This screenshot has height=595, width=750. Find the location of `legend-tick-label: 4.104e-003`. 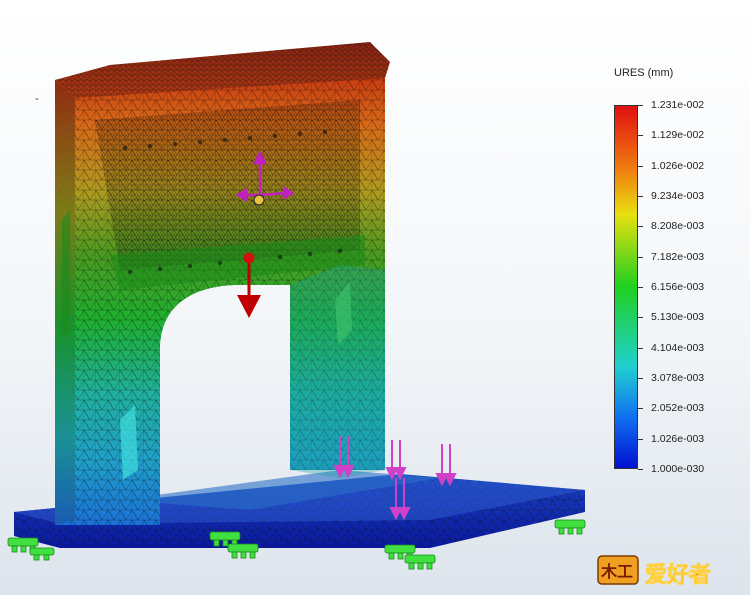

legend-tick-label: 4.104e-003 is located at coordinates (678, 347).